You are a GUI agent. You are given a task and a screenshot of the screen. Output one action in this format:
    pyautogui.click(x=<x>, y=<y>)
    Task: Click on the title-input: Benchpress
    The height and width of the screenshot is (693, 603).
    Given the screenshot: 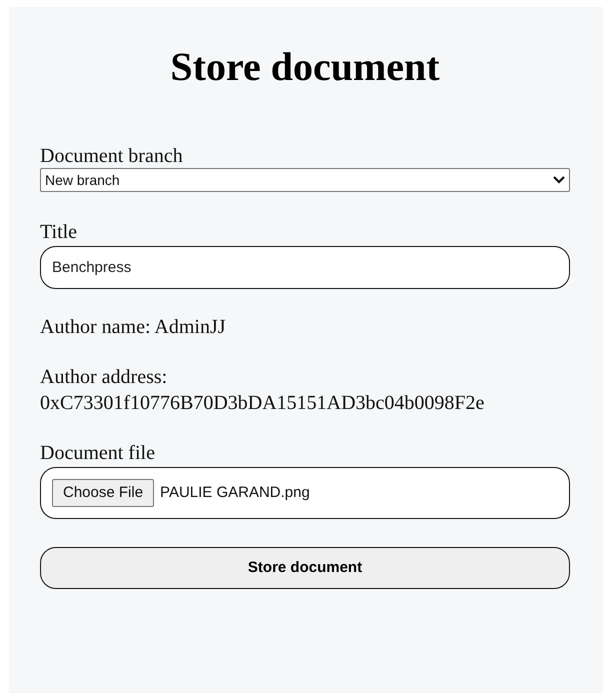 What is the action you would take?
    pyautogui.click(x=305, y=267)
    